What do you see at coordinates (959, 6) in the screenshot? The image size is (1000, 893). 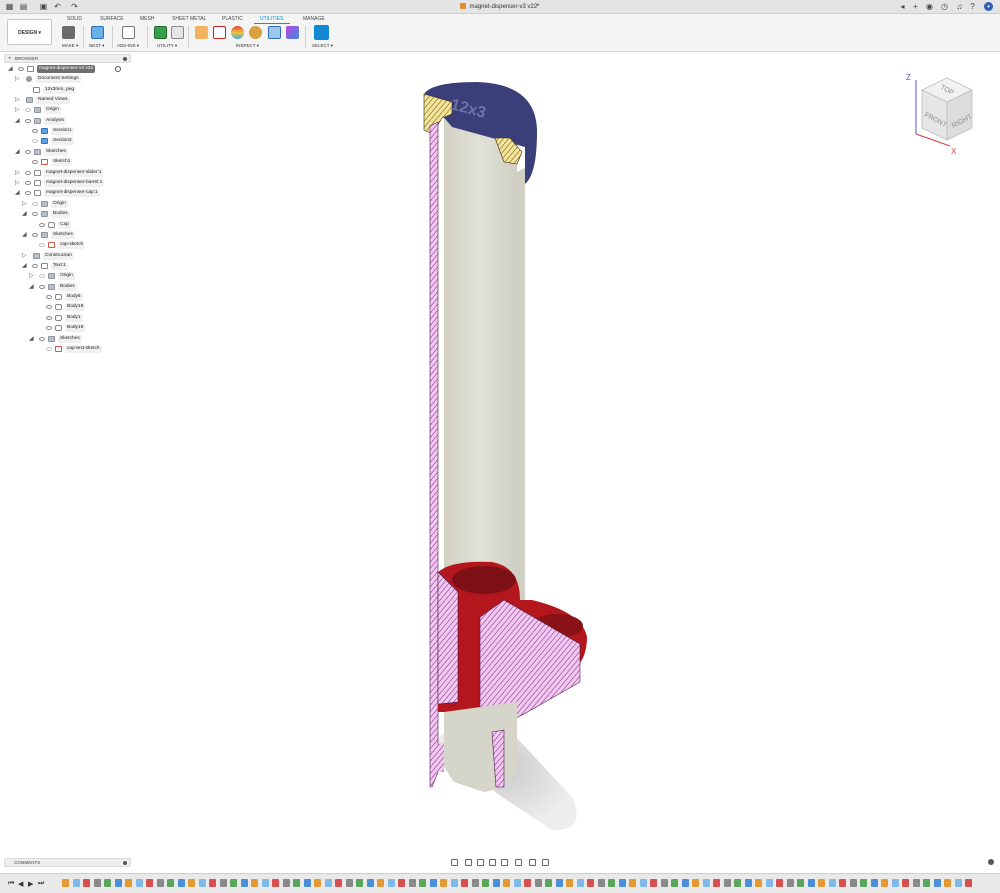 I see `notifications-icon: ♫` at bounding box center [959, 6].